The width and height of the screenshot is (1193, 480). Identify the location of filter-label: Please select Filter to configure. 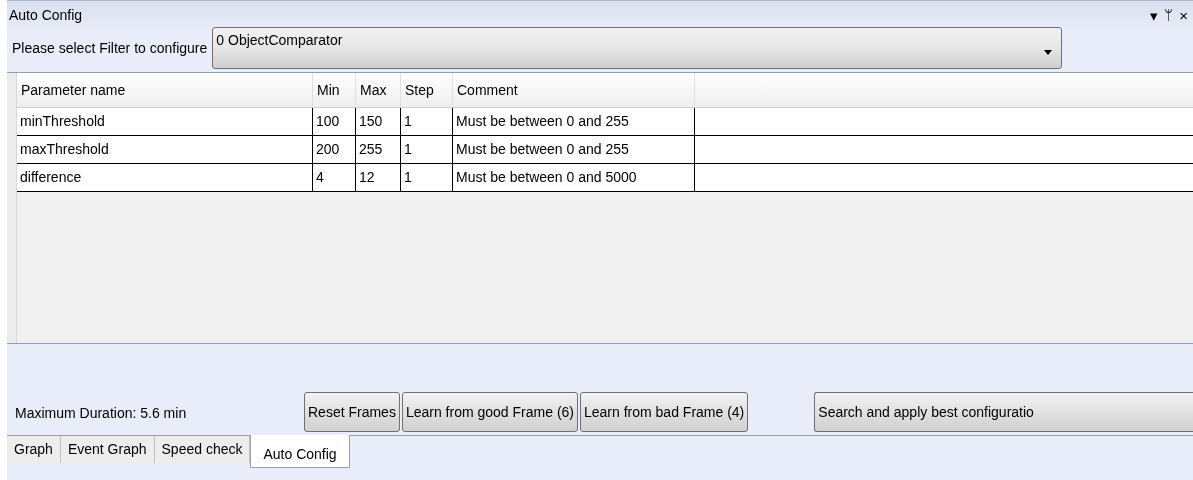
(110, 48).